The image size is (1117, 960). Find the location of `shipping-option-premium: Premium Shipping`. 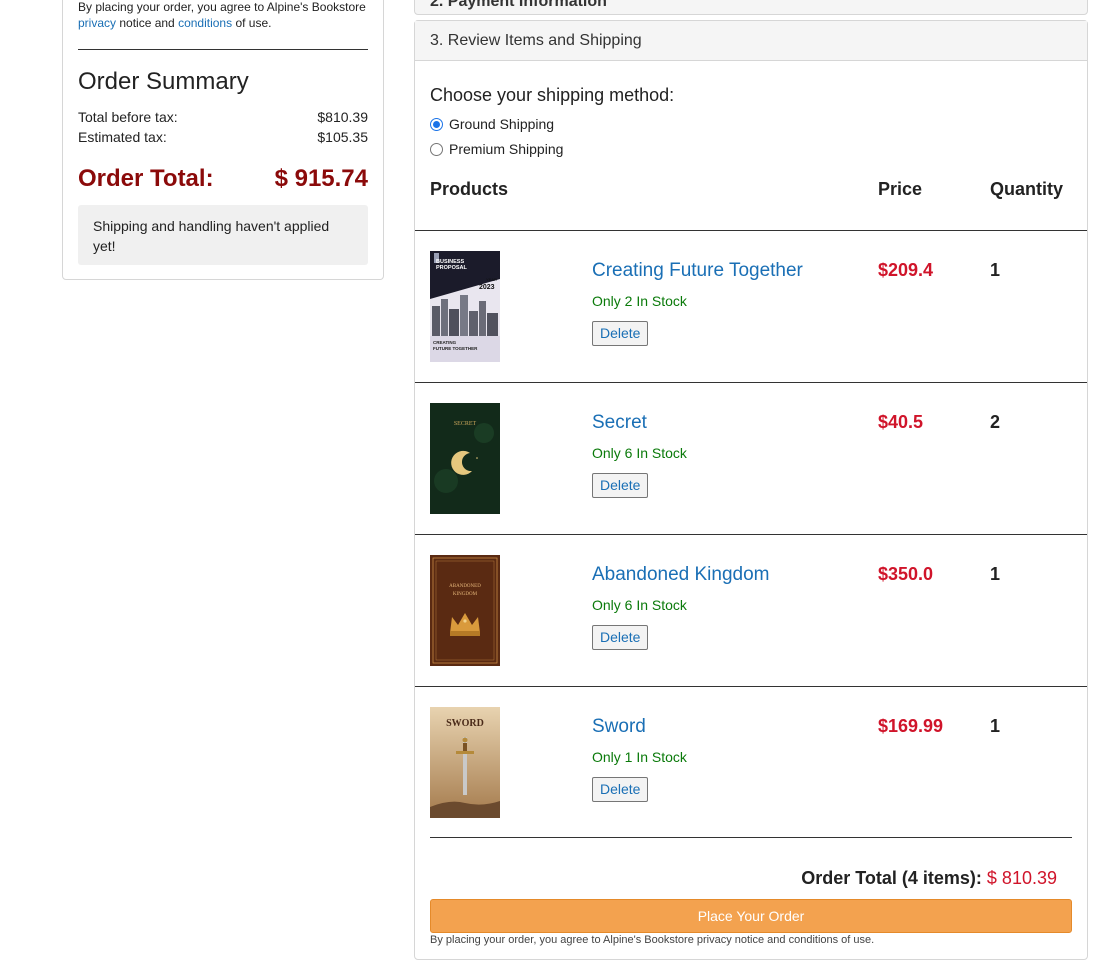

shipping-option-premium: Premium Shipping is located at coordinates (496, 149).